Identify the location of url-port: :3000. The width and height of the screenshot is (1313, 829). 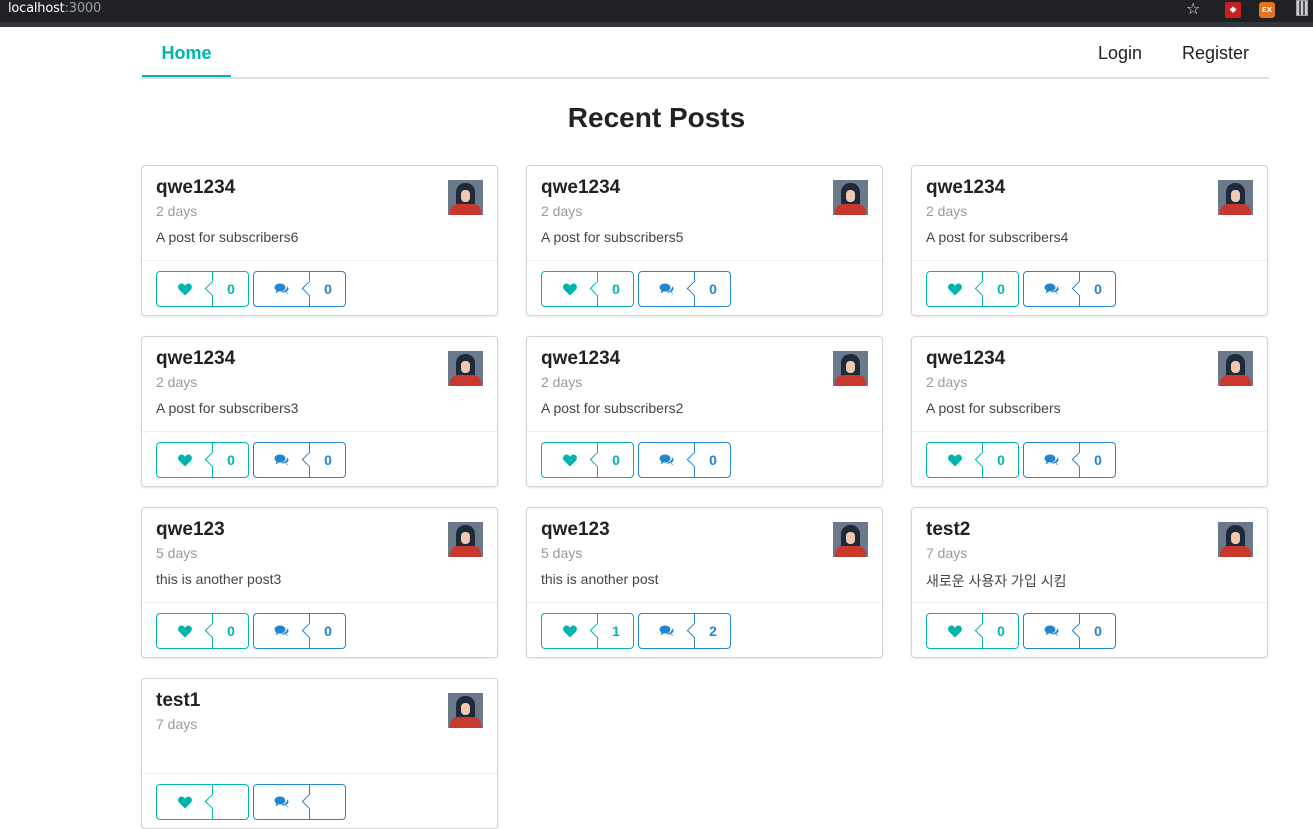
(83, 8).